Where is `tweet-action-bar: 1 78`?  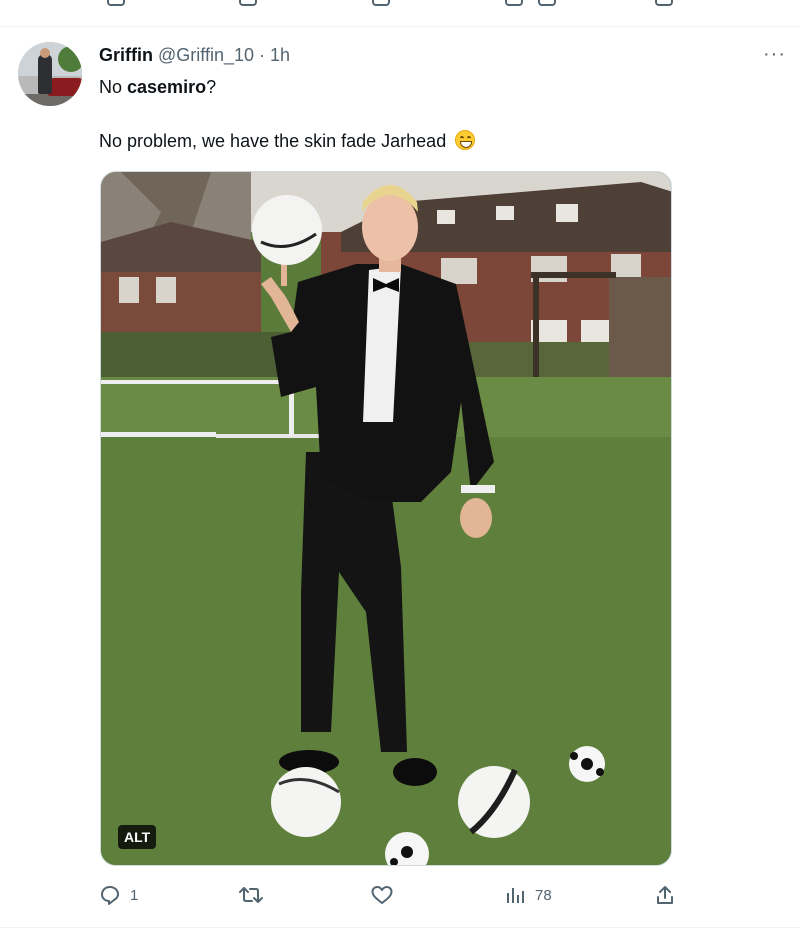
tweet-action-bar: 1 78 is located at coordinates (400, 897).